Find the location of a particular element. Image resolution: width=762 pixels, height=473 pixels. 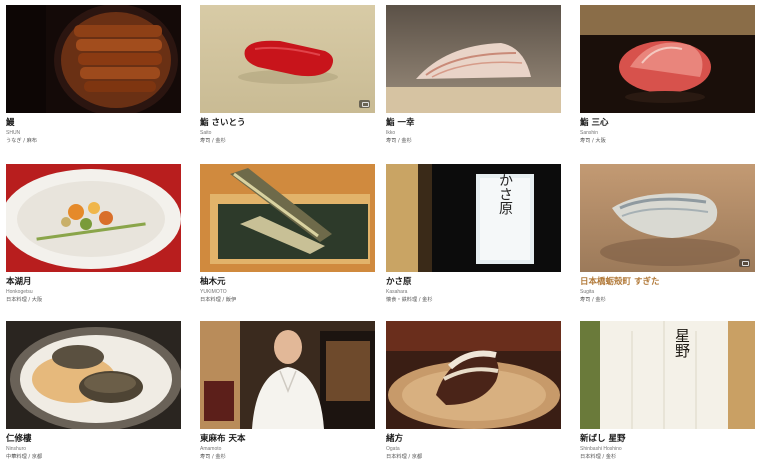

restaurant-romanized-name: Sanshin is located at coordinates (589, 133).